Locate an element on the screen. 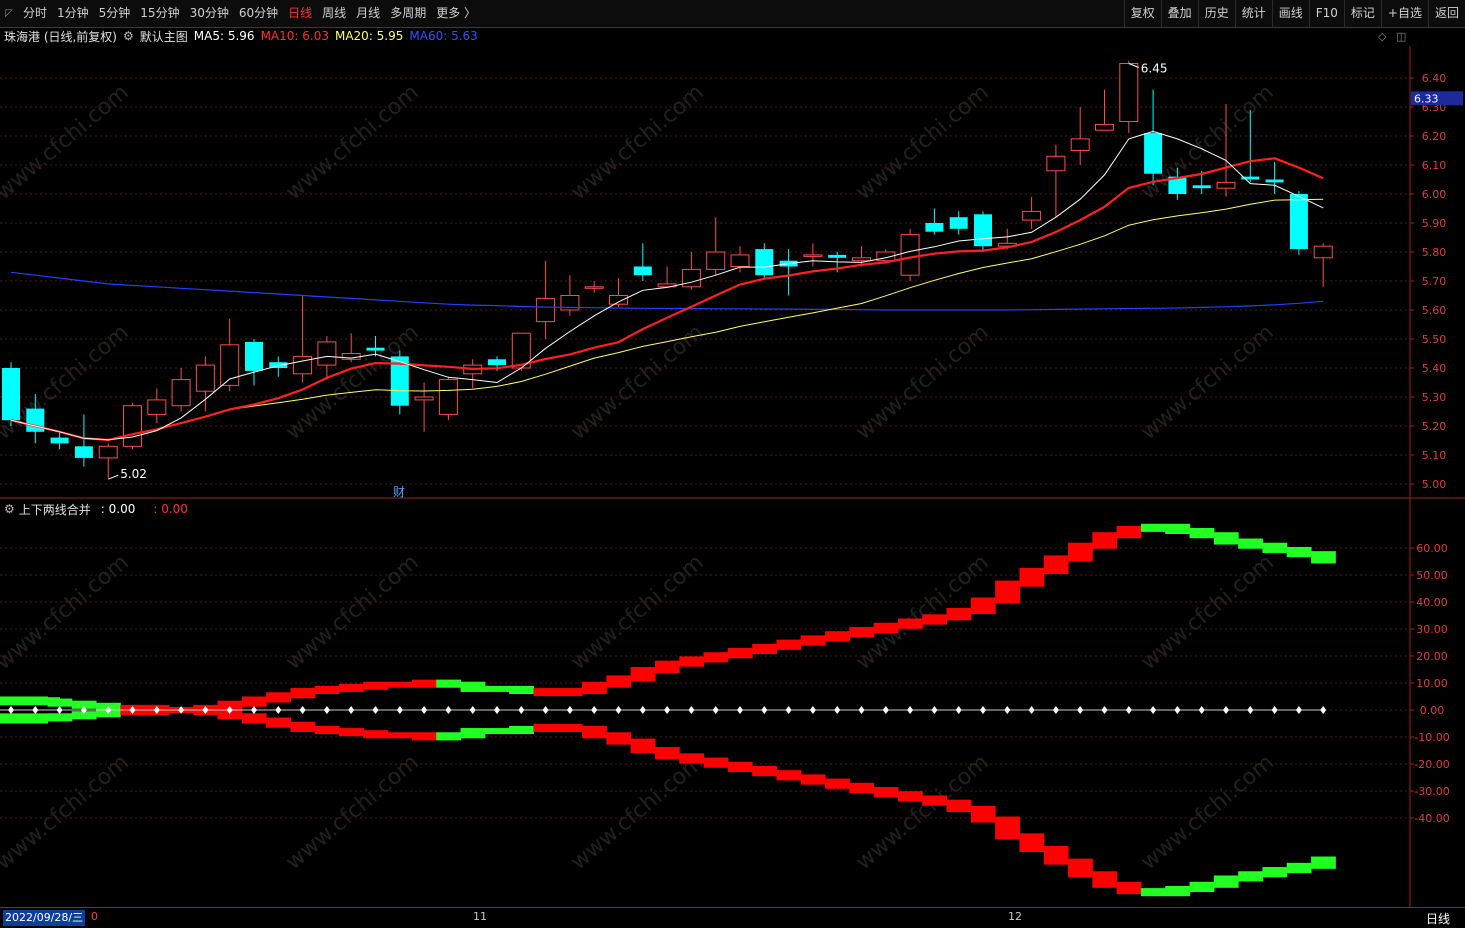  price-tick-label: 5.90 is located at coordinates (1434, 223).